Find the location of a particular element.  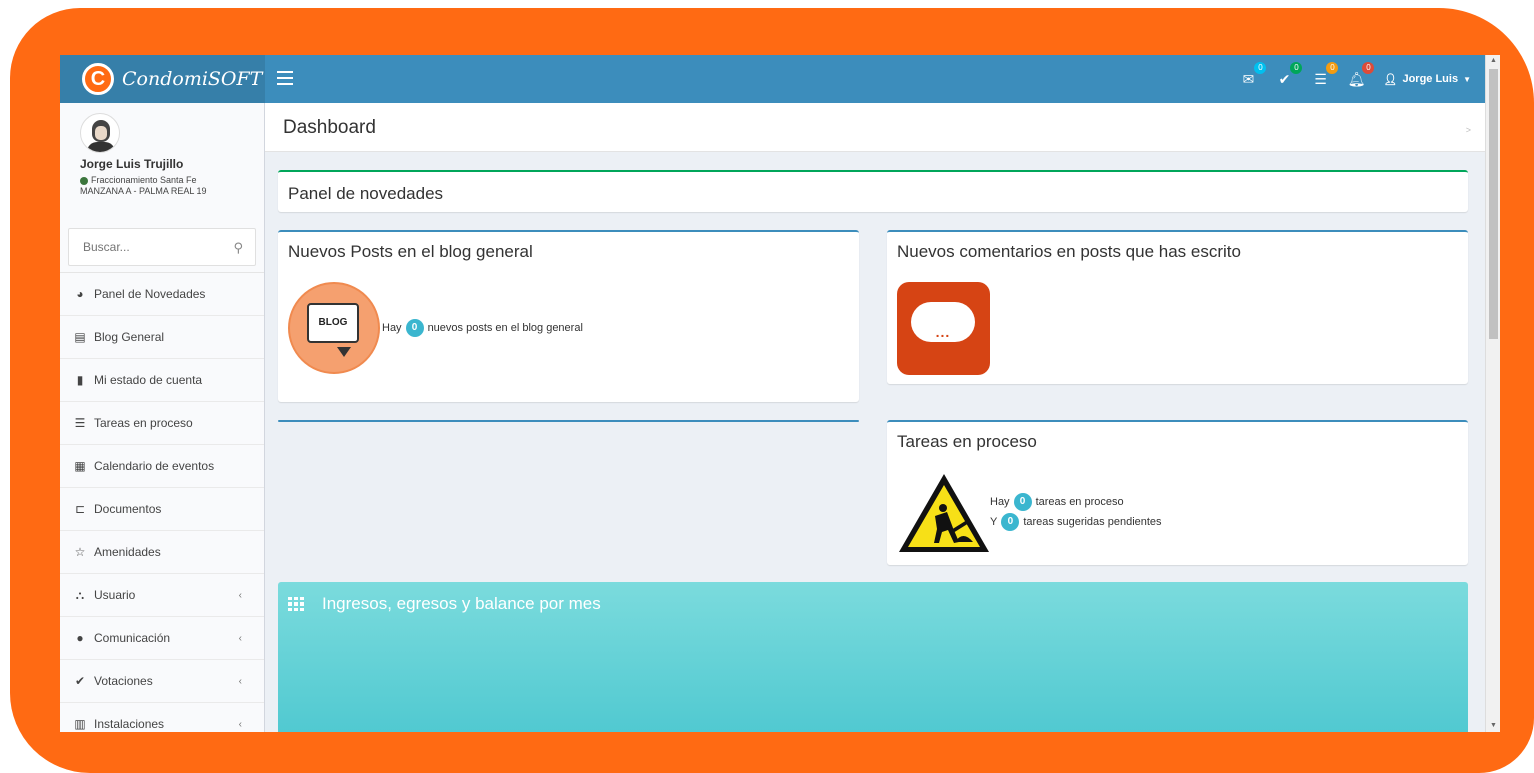

top-navbar: ✉ 0 ✔ 0 ☰ 0 🔔︎ 0 👤︎ Jorge Luis ▼ is located at coordinates (875, 79).